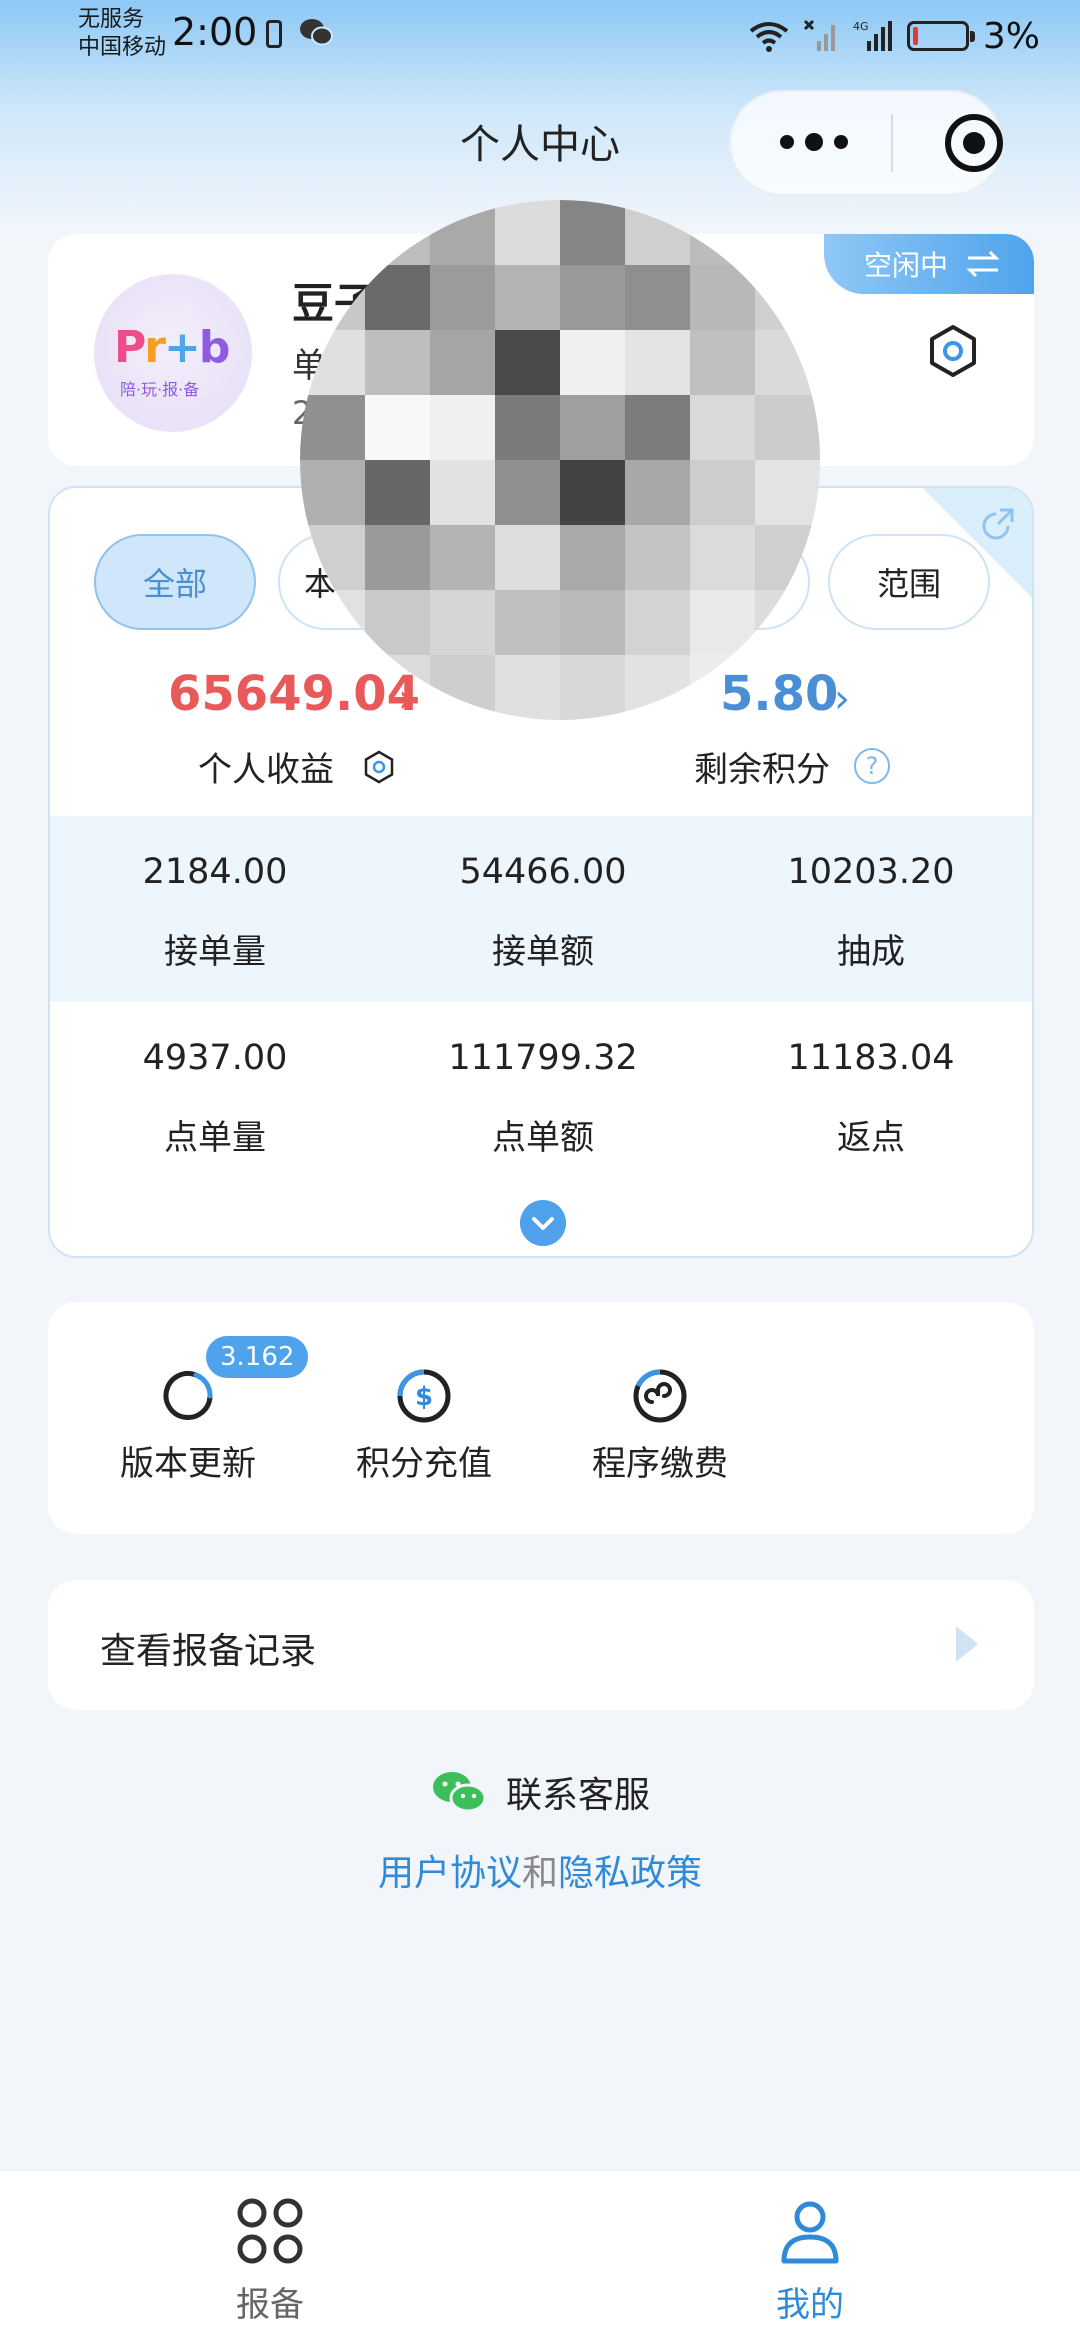  What do you see at coordinates (997, 525) in the screenshot?
I see `share-icon` at bounding box center [997, 525].